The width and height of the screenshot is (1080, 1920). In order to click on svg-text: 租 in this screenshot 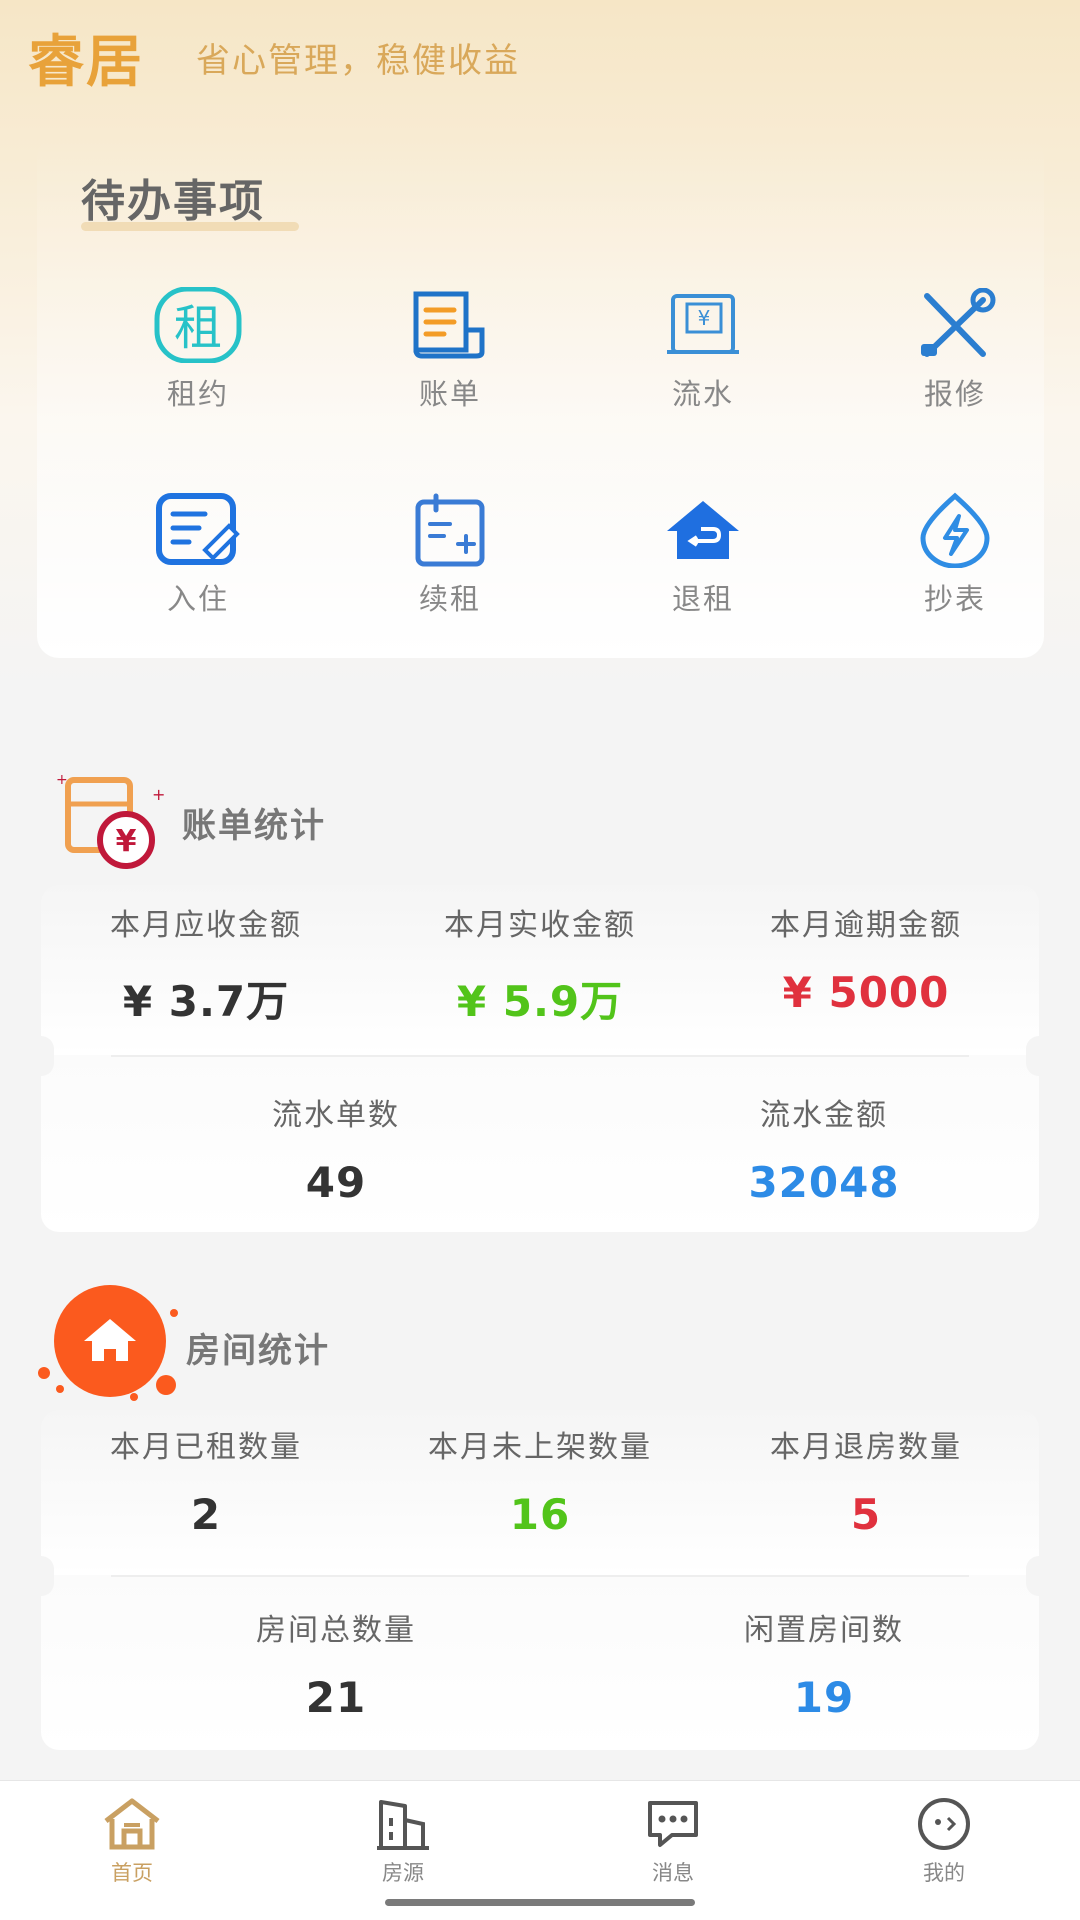, I will do `click(198, 328)`.